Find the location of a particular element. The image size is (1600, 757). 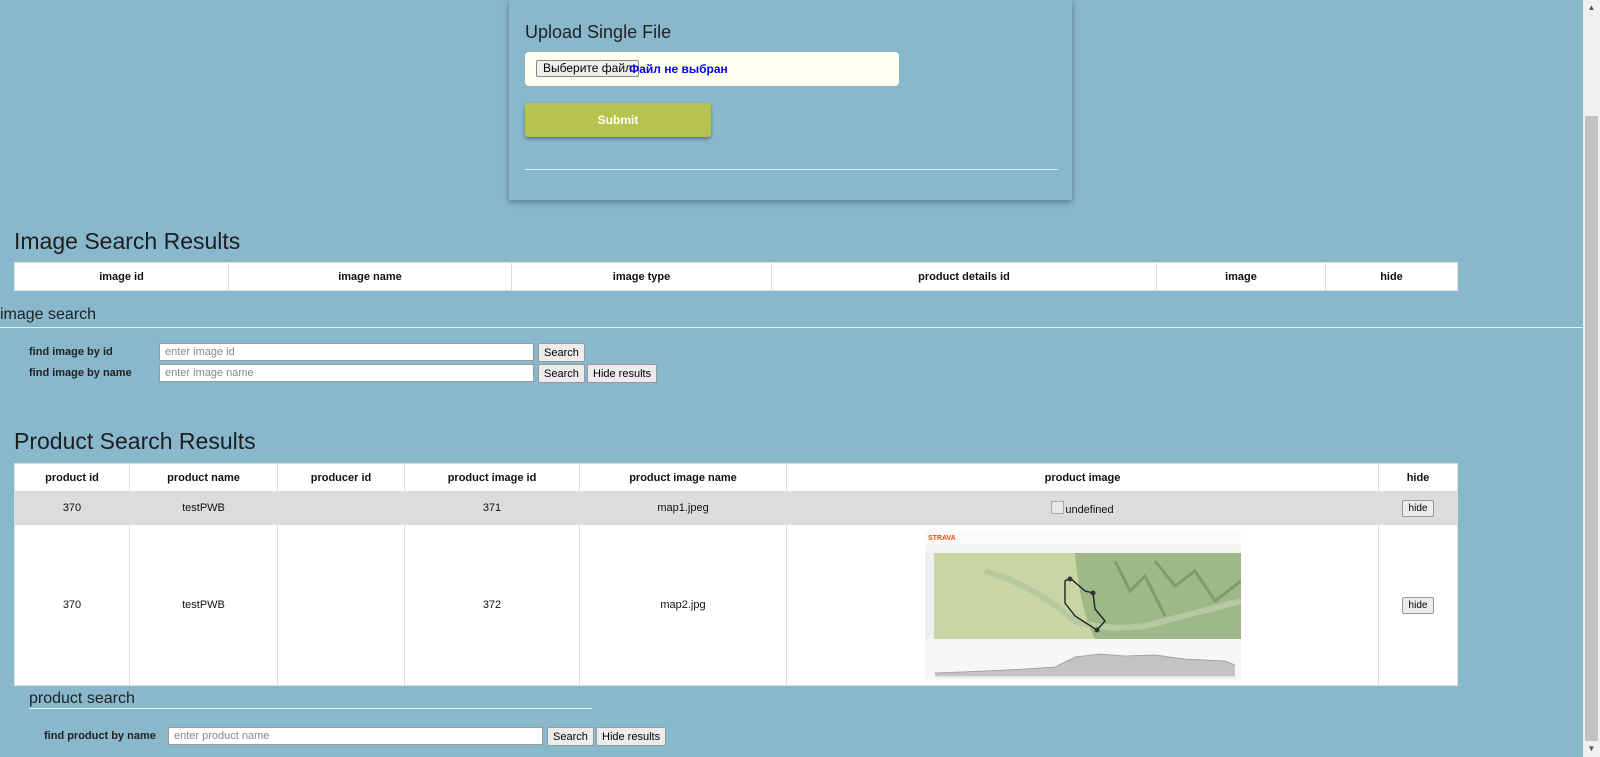

product-search-divider is located at coordinates (310, 708).